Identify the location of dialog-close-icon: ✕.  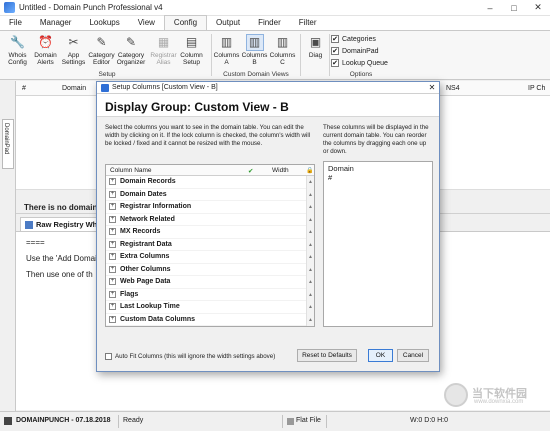
(432, 87).